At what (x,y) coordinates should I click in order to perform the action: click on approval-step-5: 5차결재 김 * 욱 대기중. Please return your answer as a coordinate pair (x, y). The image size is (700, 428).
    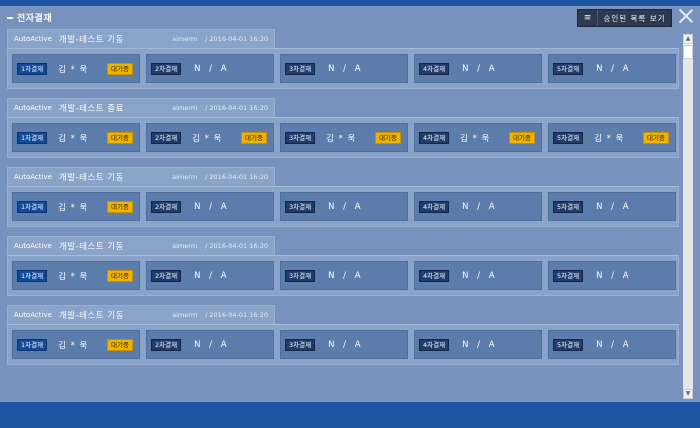
    Looking at the image, I should click on (612, 137).